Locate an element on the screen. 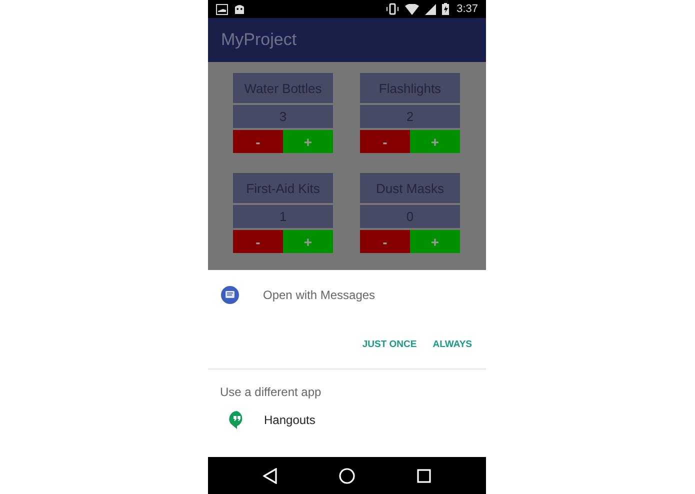 Image resolution: width=695 pixels, height=494 pixels. vibrate-icon is located at coordinates (392, 9).